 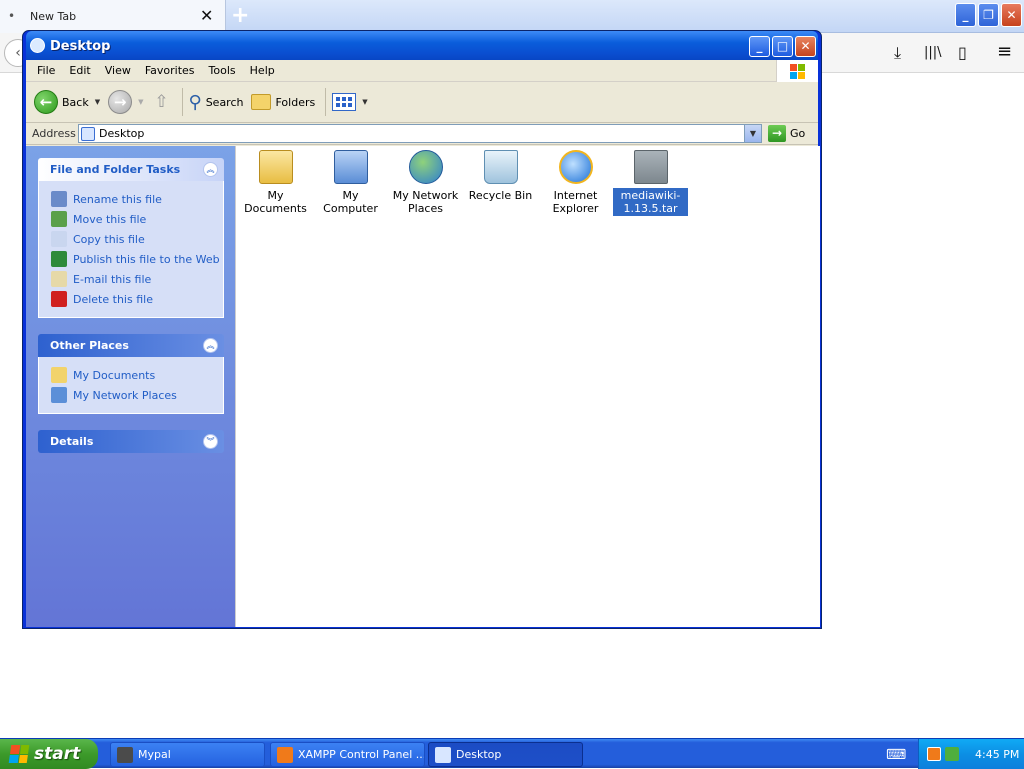 I want to click on window-title: Desktop, so click(x=80, y=46).